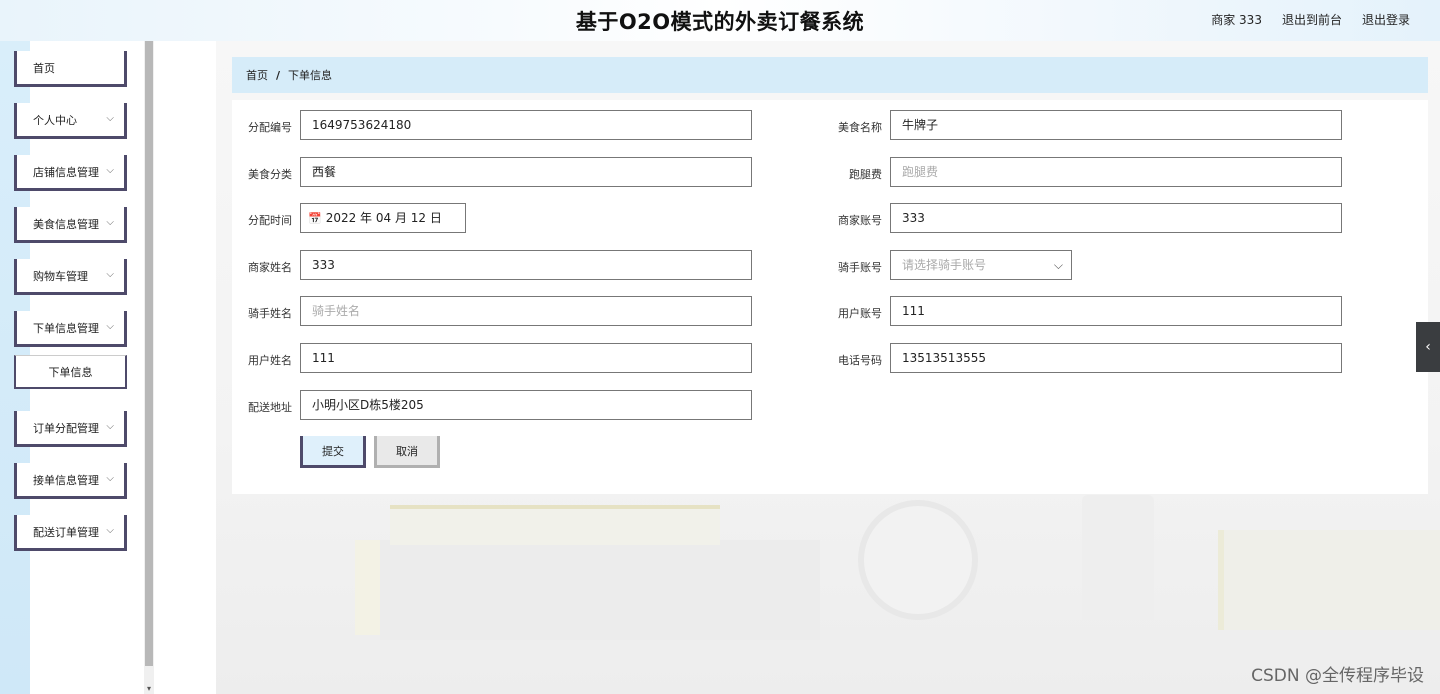 Image resolution: width=1440 pixels, height=694 pixels. What do you see at coordinates (1428, 347) in the screenshot?
I see `chevron-left-icon: ‹` at bounding box center [1428, 347].